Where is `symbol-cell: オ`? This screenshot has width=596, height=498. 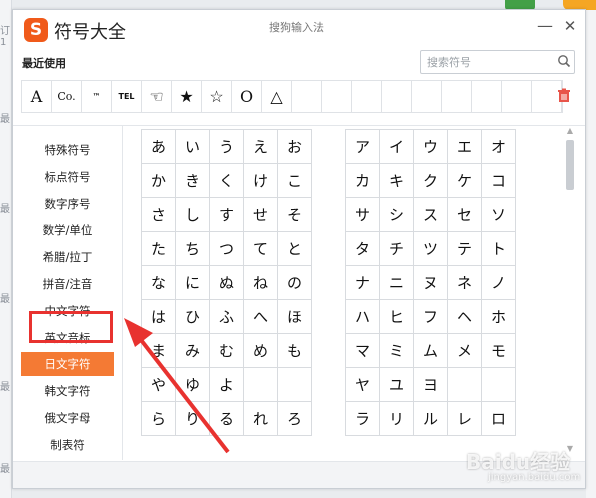
symbol-cell: オ is located at coordinates (499, 147).